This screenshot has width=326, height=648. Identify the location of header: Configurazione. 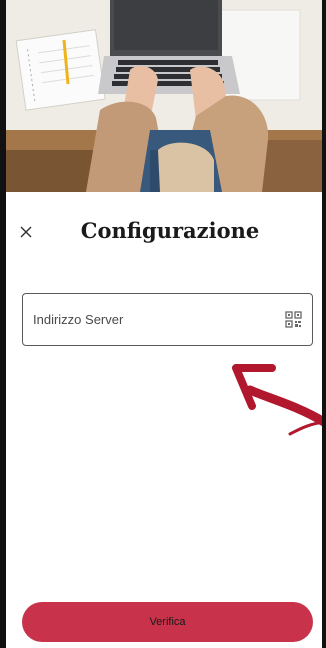
(163, 232).